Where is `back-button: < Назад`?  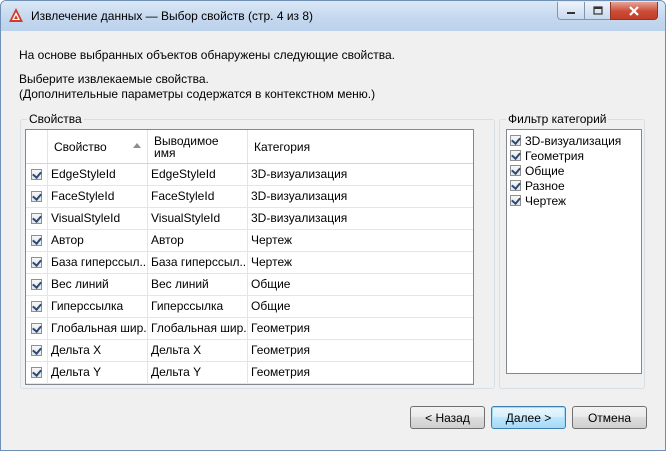
back-button: < Назад is located at coordinates (447, 417).